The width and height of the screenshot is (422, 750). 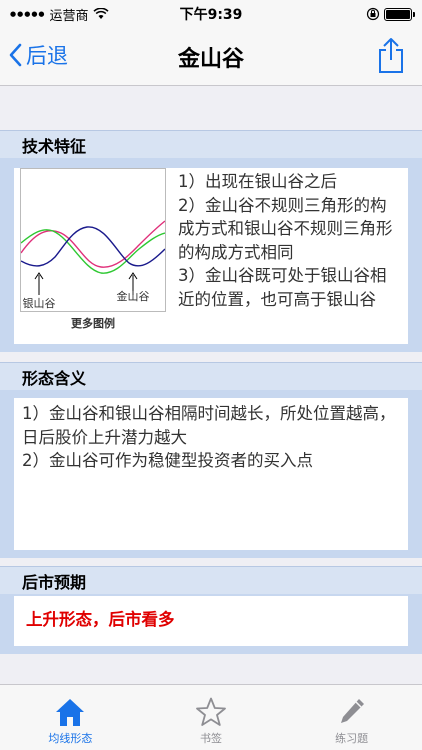 I want to click on green-line, so click(x=93, y=251).